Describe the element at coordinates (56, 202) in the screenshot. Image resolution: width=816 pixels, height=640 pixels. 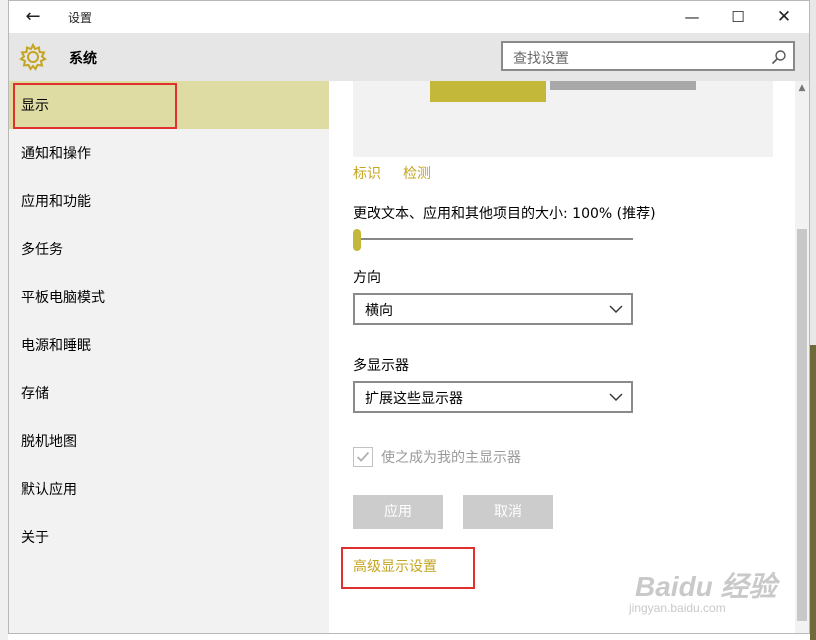
I see `sidebar-item-label: 应用和功能` at that location.